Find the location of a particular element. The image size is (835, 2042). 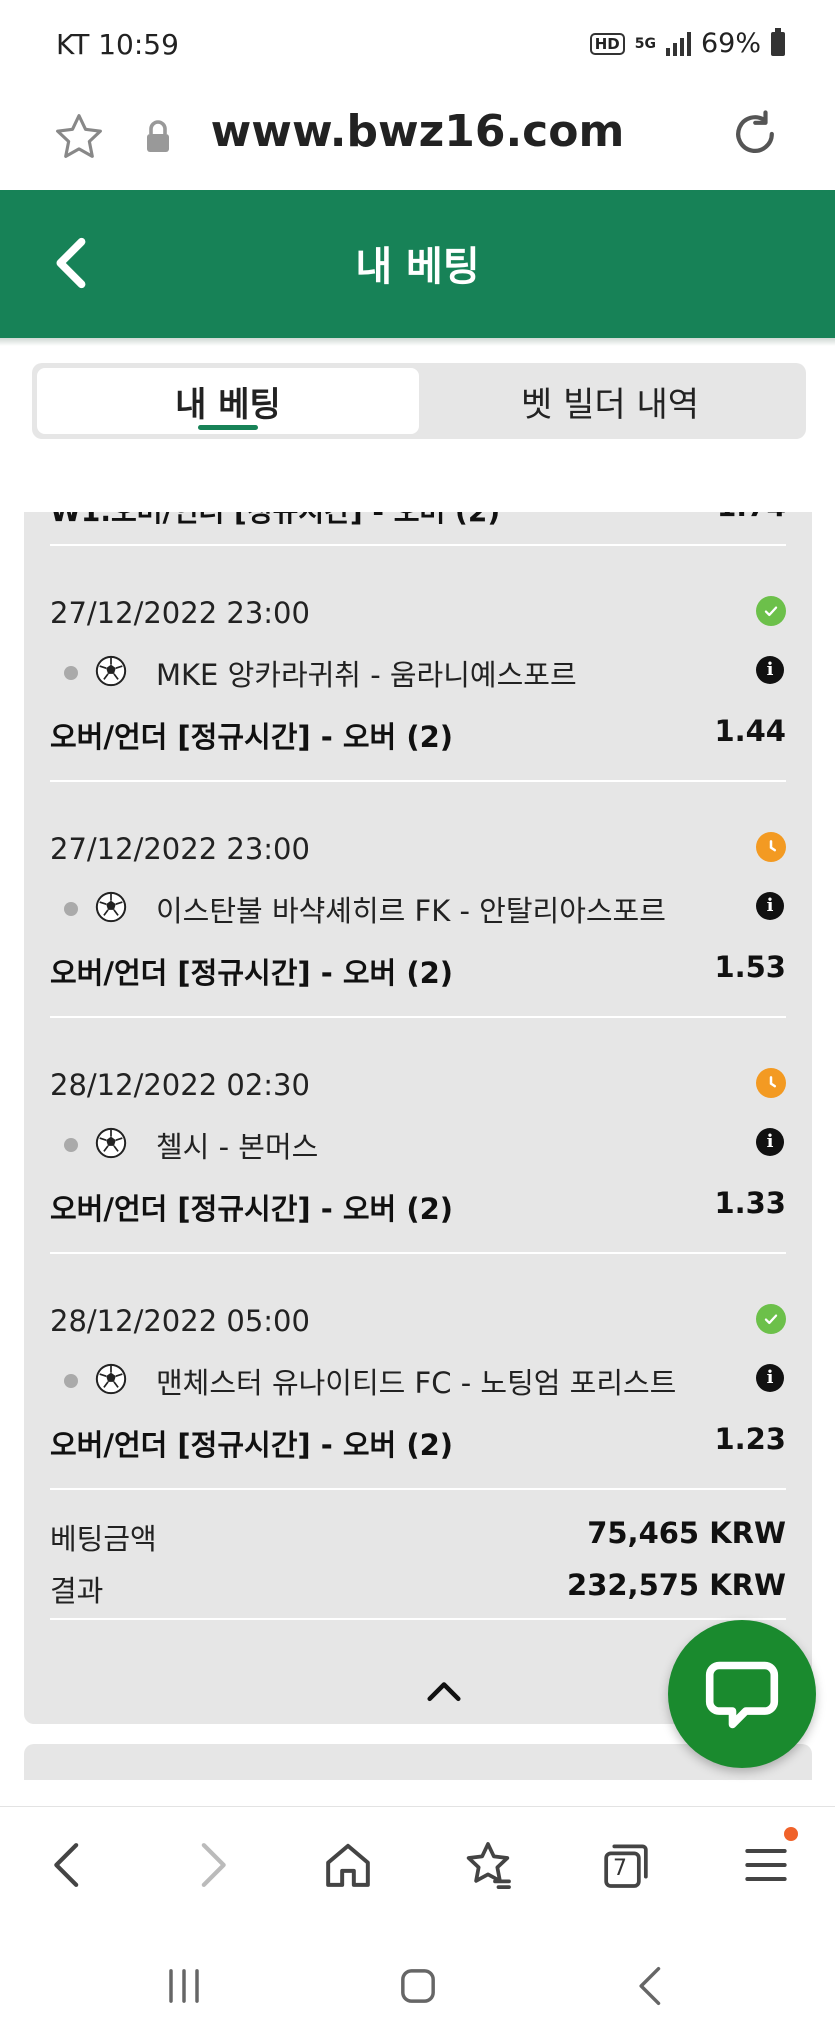

browser-url-bar: www.bwz16.com is located at coordinates (417, 139).